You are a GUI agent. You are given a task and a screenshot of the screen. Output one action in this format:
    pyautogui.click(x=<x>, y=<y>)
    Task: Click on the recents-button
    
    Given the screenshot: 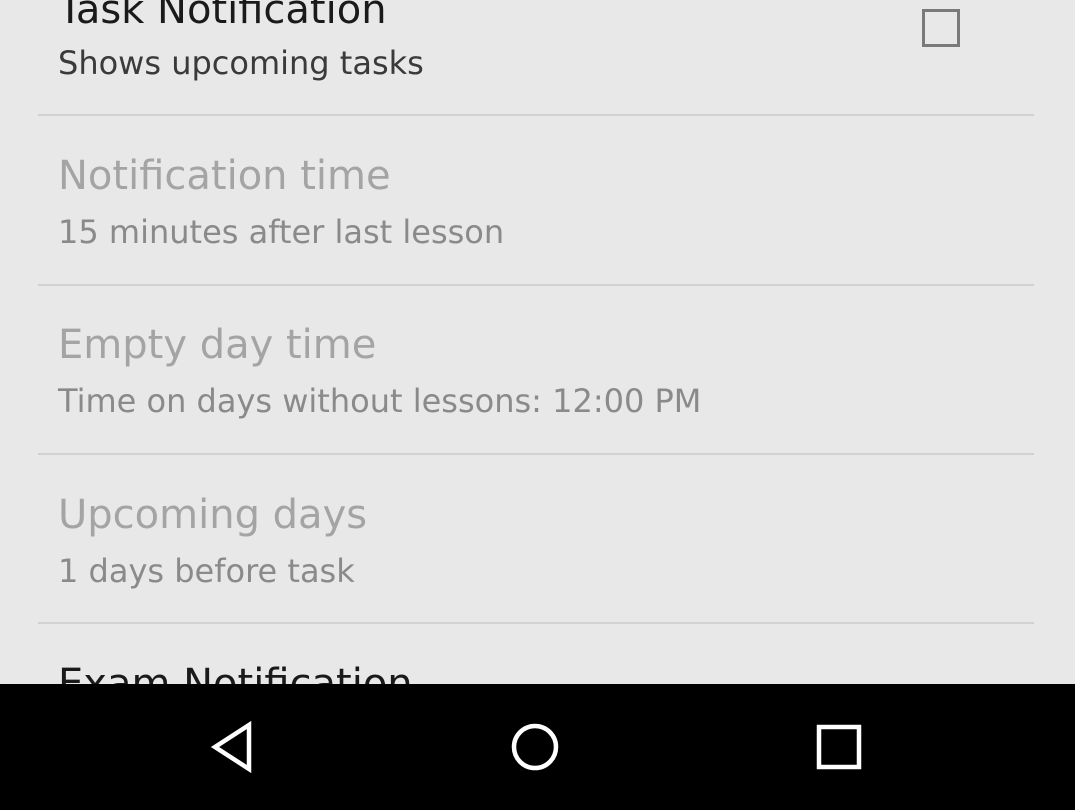 What is the action you would take?
    pyautogui.click(x=839, y=747)
    